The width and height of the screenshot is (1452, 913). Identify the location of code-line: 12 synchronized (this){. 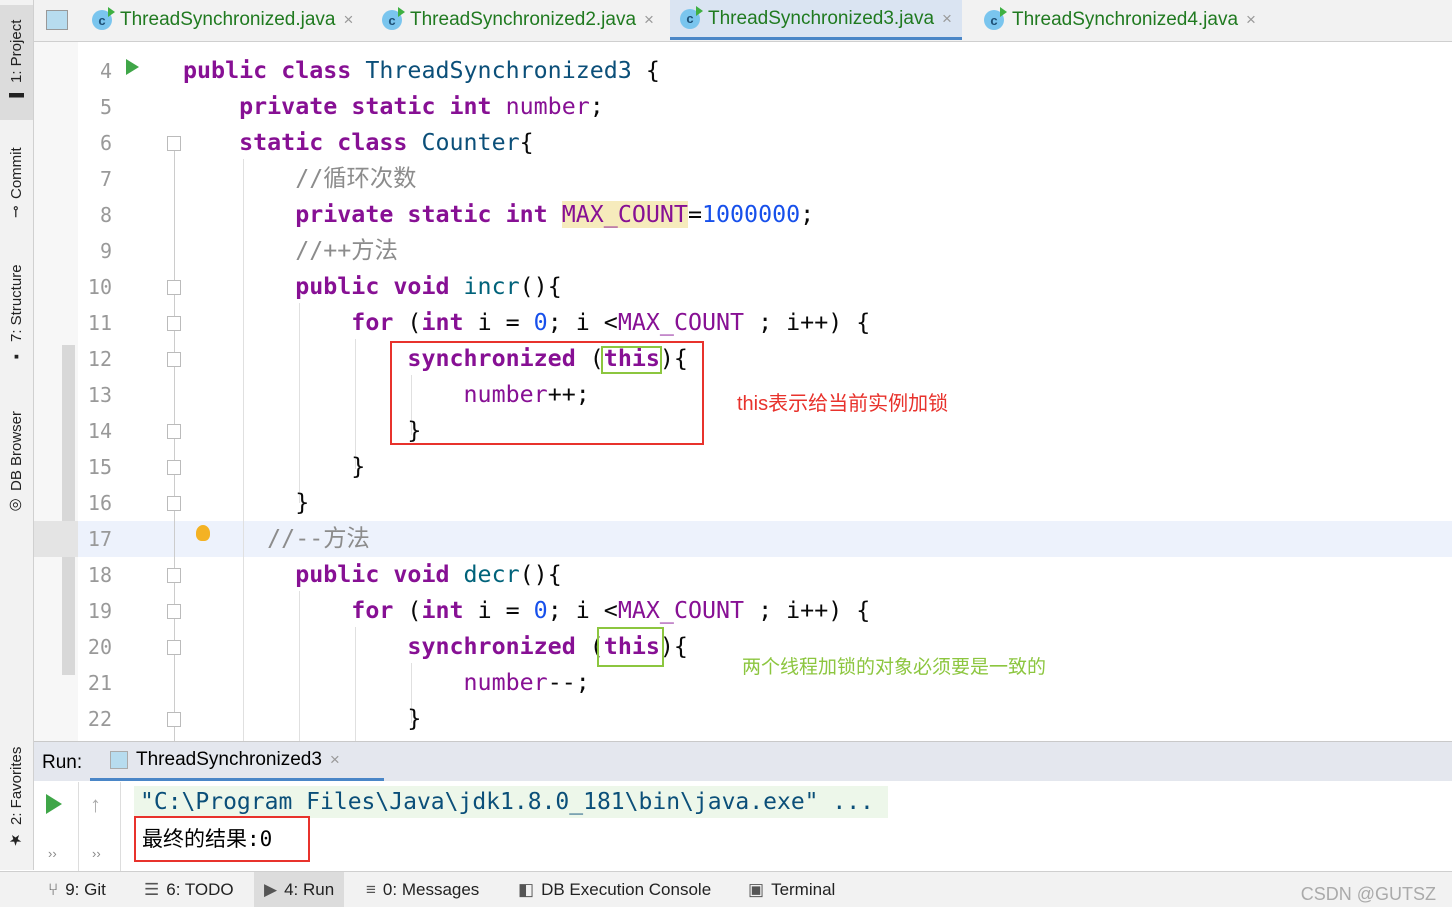
(765, 359).